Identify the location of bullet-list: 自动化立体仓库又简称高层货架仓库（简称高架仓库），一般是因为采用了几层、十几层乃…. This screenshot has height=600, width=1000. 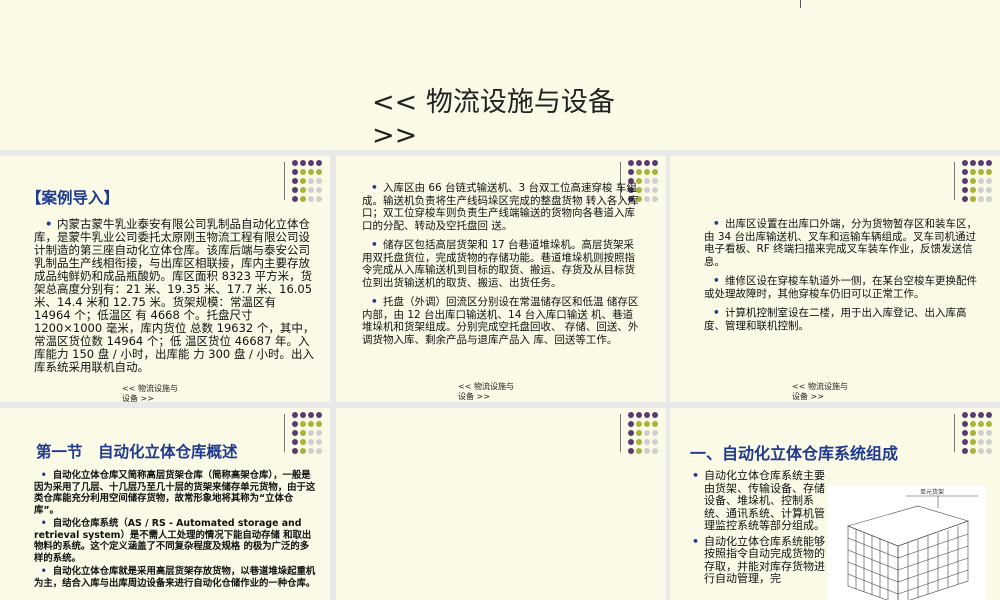
(169, 530).